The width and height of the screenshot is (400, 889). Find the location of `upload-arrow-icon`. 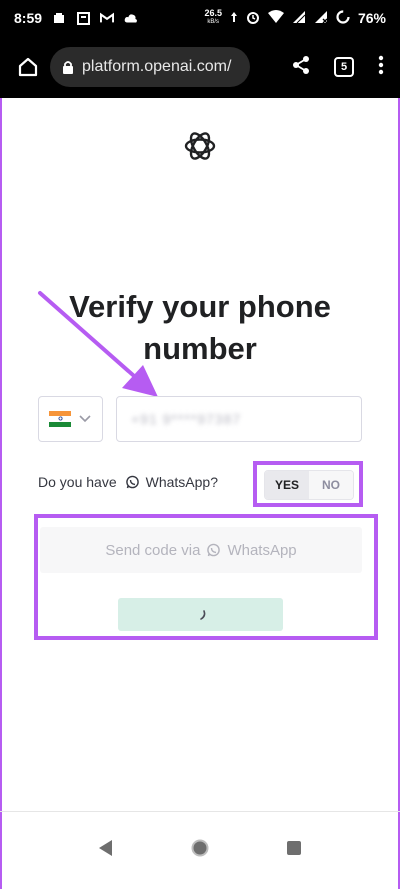

upload-arrow-icon is located at coordinates (234, 18).